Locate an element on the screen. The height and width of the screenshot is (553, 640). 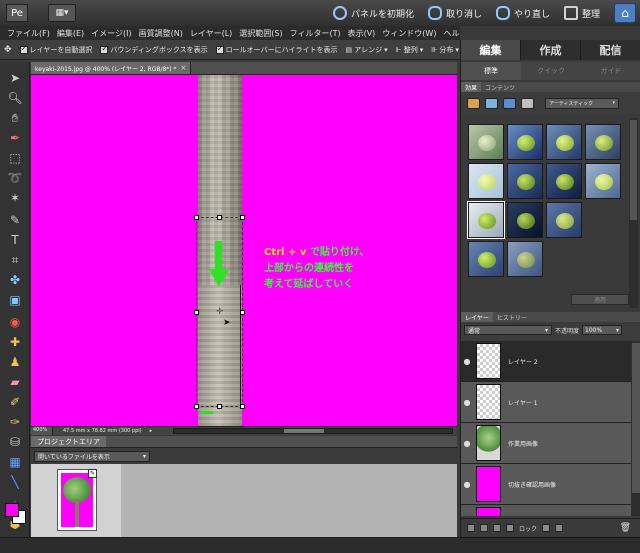
menu-file: ファイル(F) is located at coordinates (28, 33).